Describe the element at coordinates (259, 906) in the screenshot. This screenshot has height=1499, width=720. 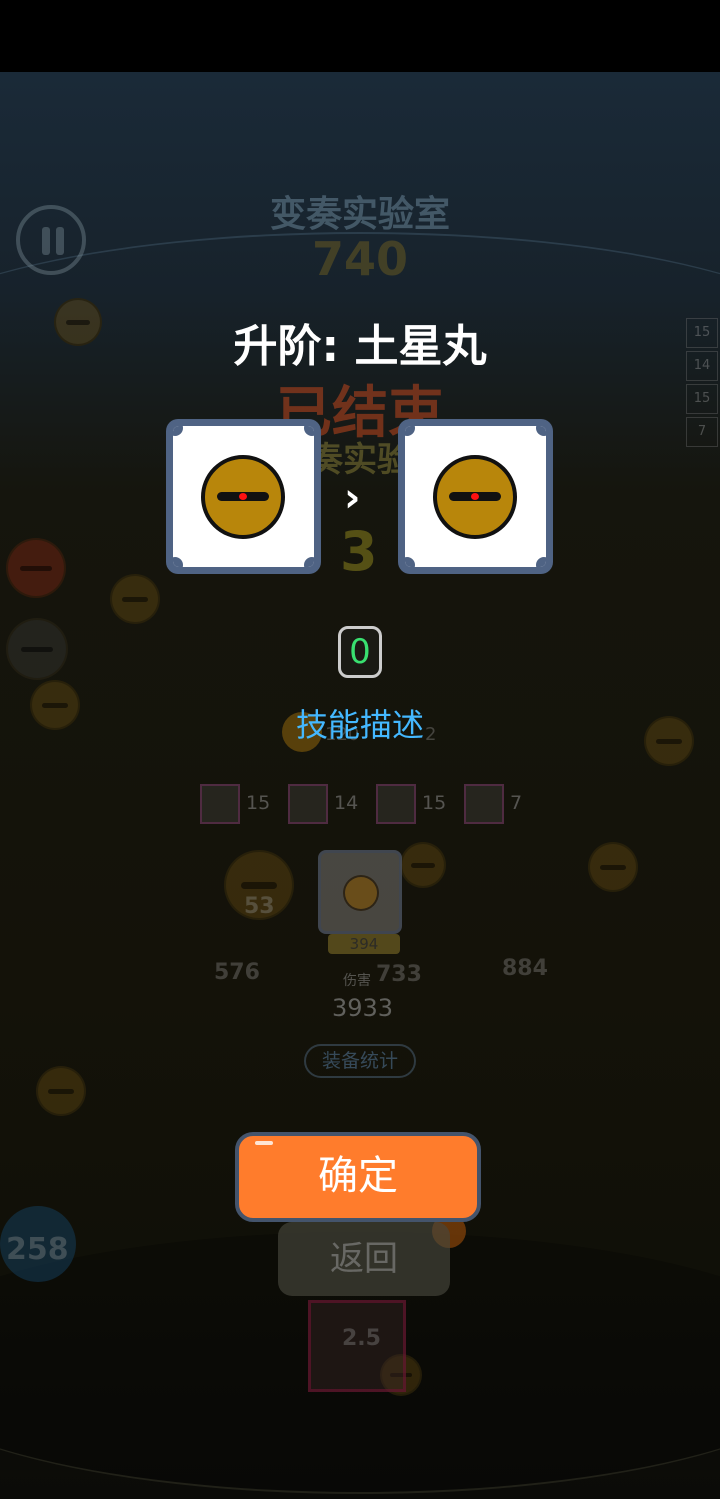
I see `ball-hp: 53` at that location.